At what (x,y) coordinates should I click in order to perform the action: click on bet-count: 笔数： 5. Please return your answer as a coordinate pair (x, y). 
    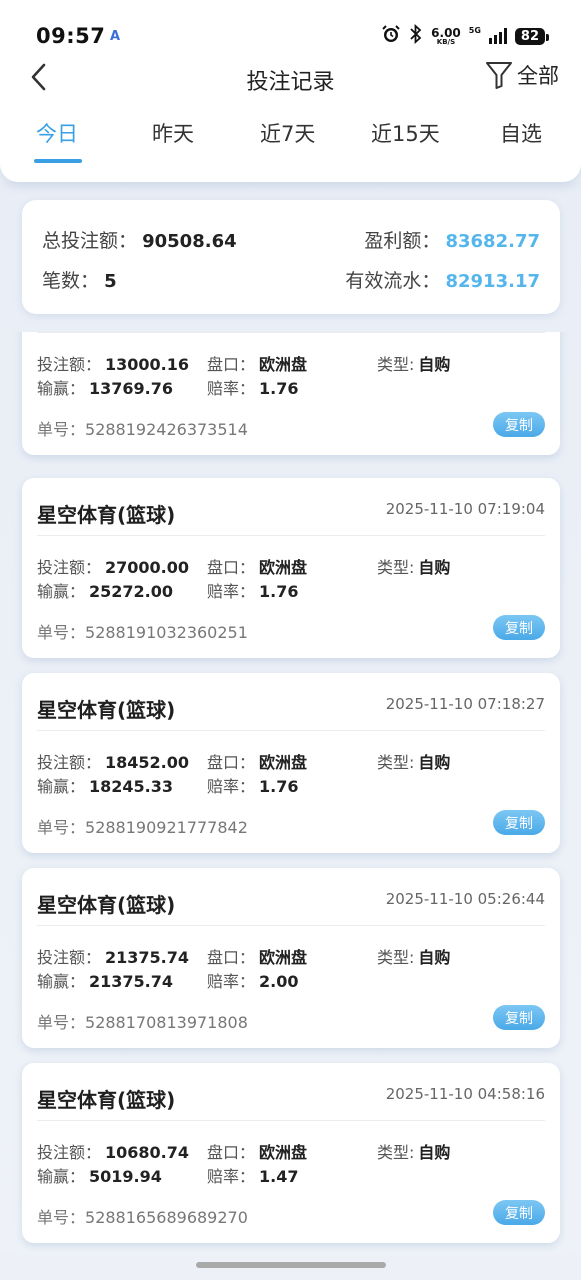
    Looking at the image, I should click on (79, 279).